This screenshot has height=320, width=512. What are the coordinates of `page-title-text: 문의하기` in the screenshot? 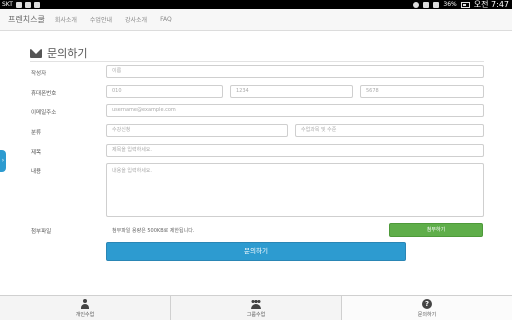 It's located at (67, 53).